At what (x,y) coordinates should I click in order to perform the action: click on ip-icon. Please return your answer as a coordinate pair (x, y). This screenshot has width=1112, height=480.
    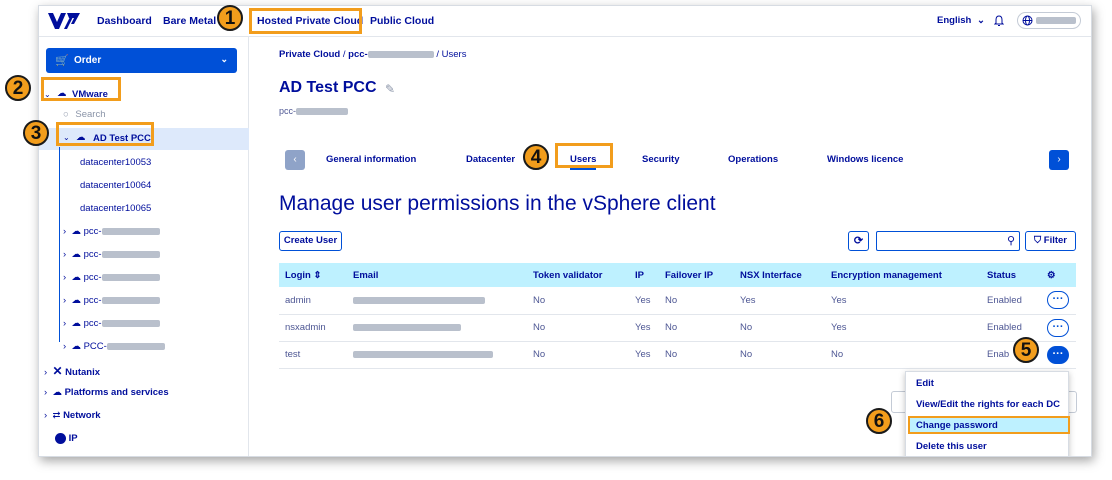
    Looking at the image, I should click on (60, 438).